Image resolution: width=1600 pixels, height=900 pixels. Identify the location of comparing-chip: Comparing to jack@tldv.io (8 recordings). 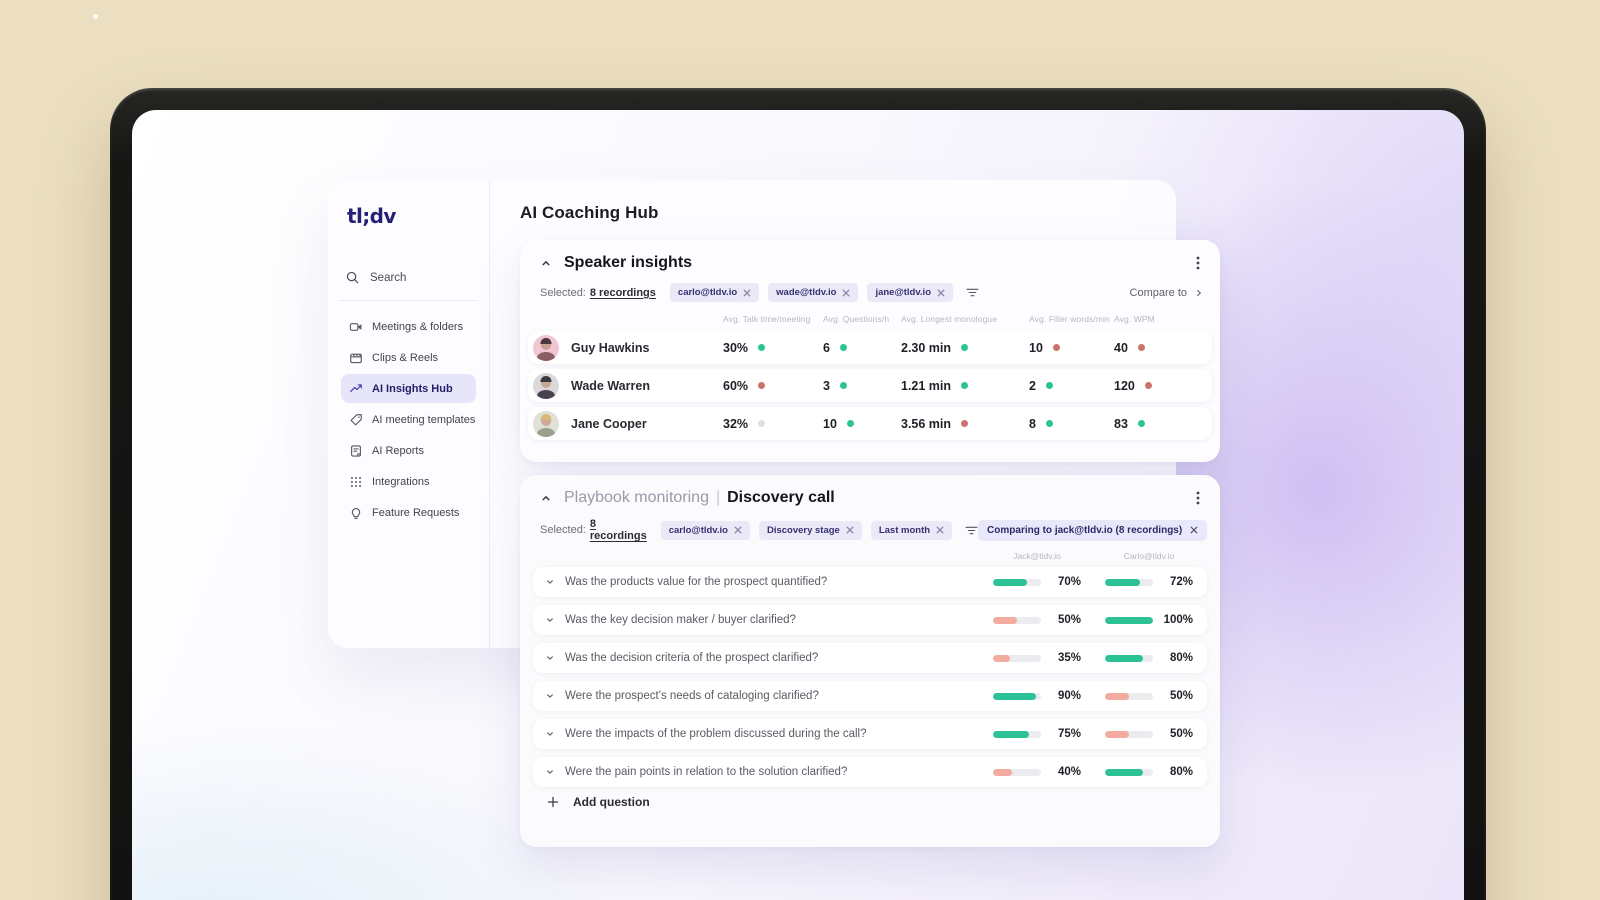
(1093, 530).